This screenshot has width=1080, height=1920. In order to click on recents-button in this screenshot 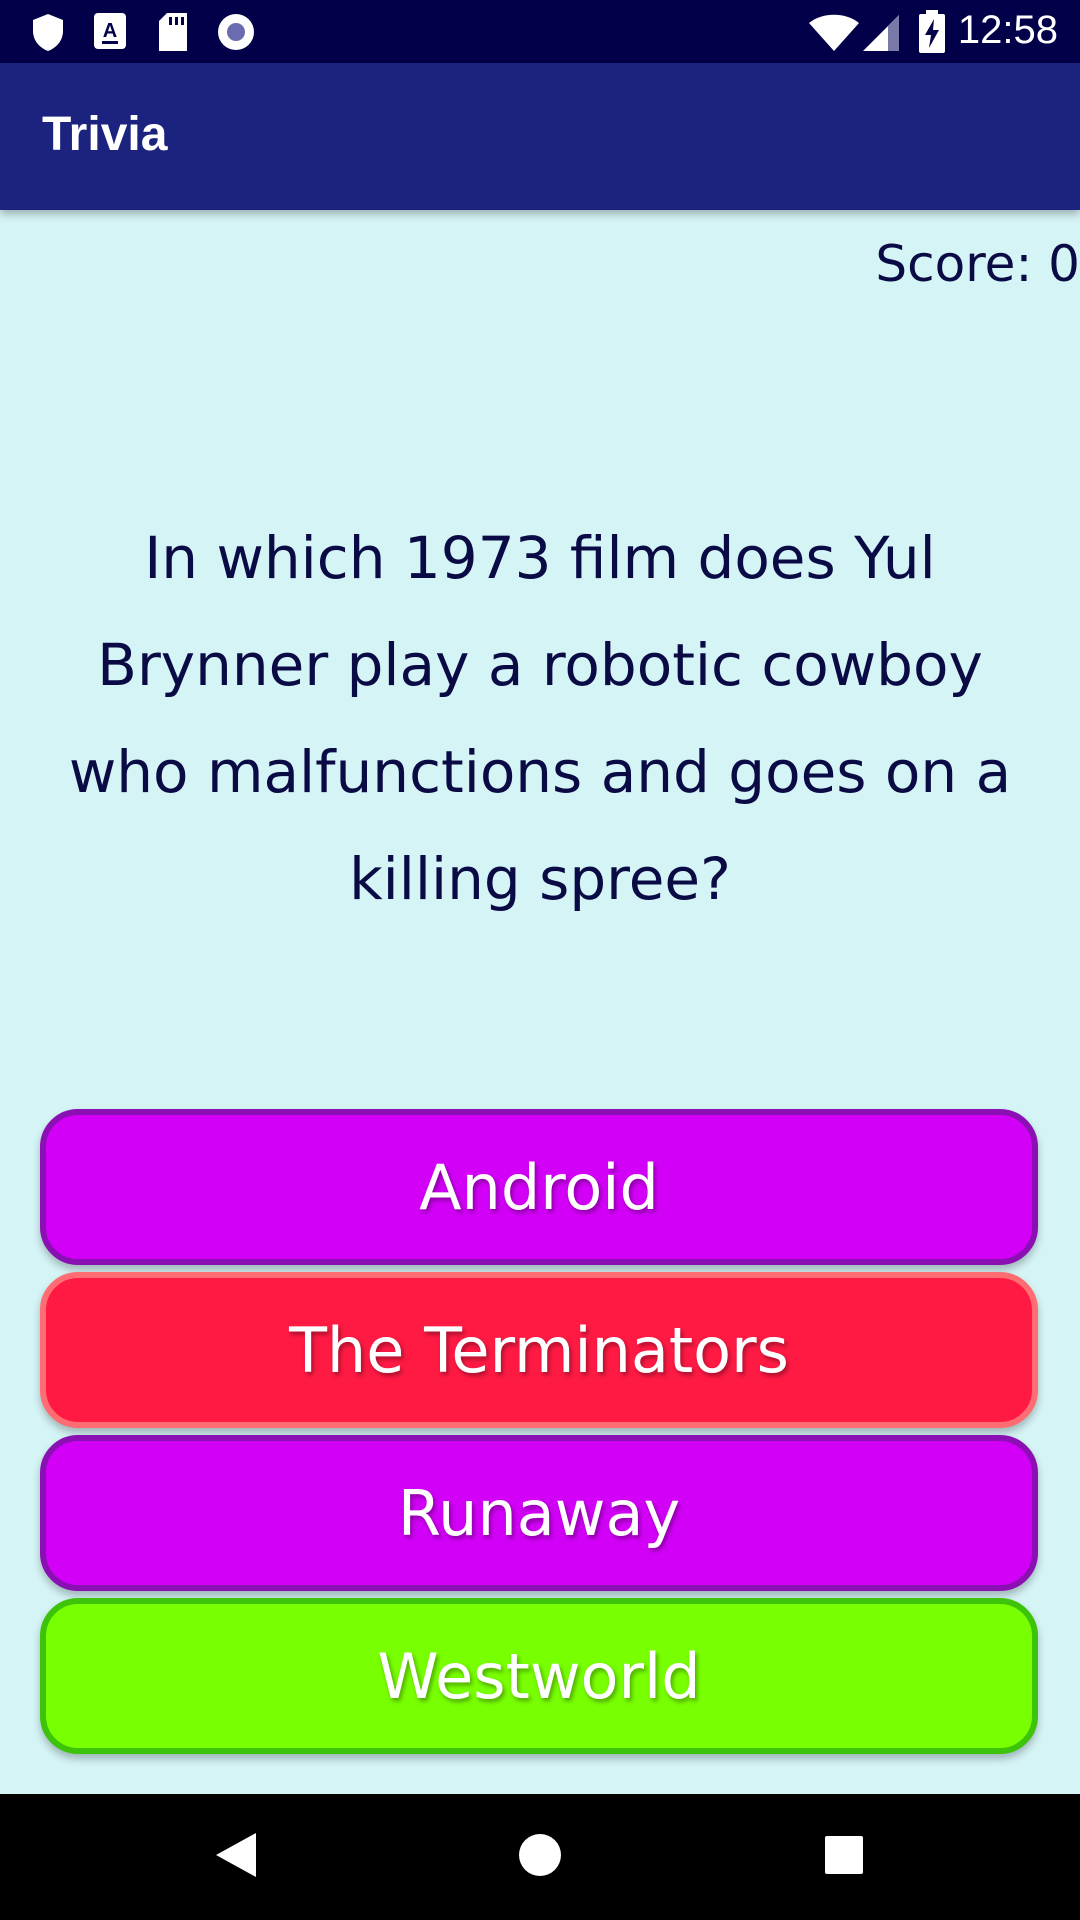, I will do `click(844, 1857)`.